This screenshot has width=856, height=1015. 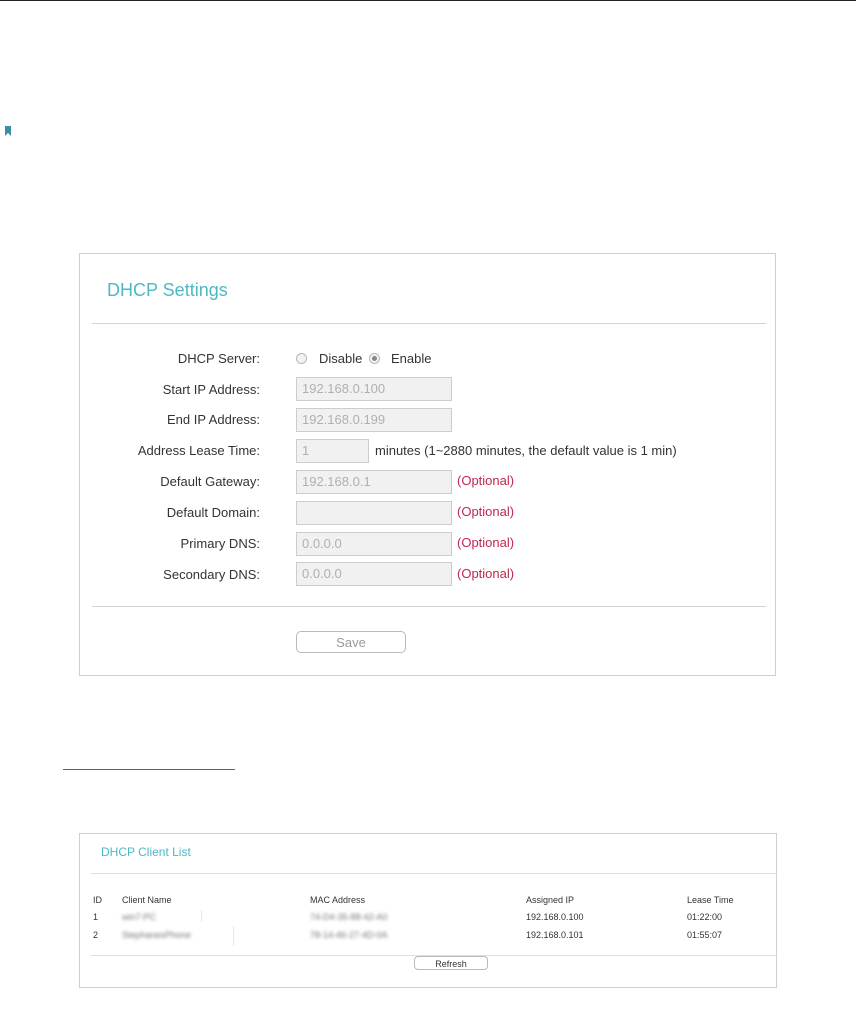 What do you see at coordinates (374, 513) in the screenshot?
I see `default-domain-field` at bounding box center [374, 513].